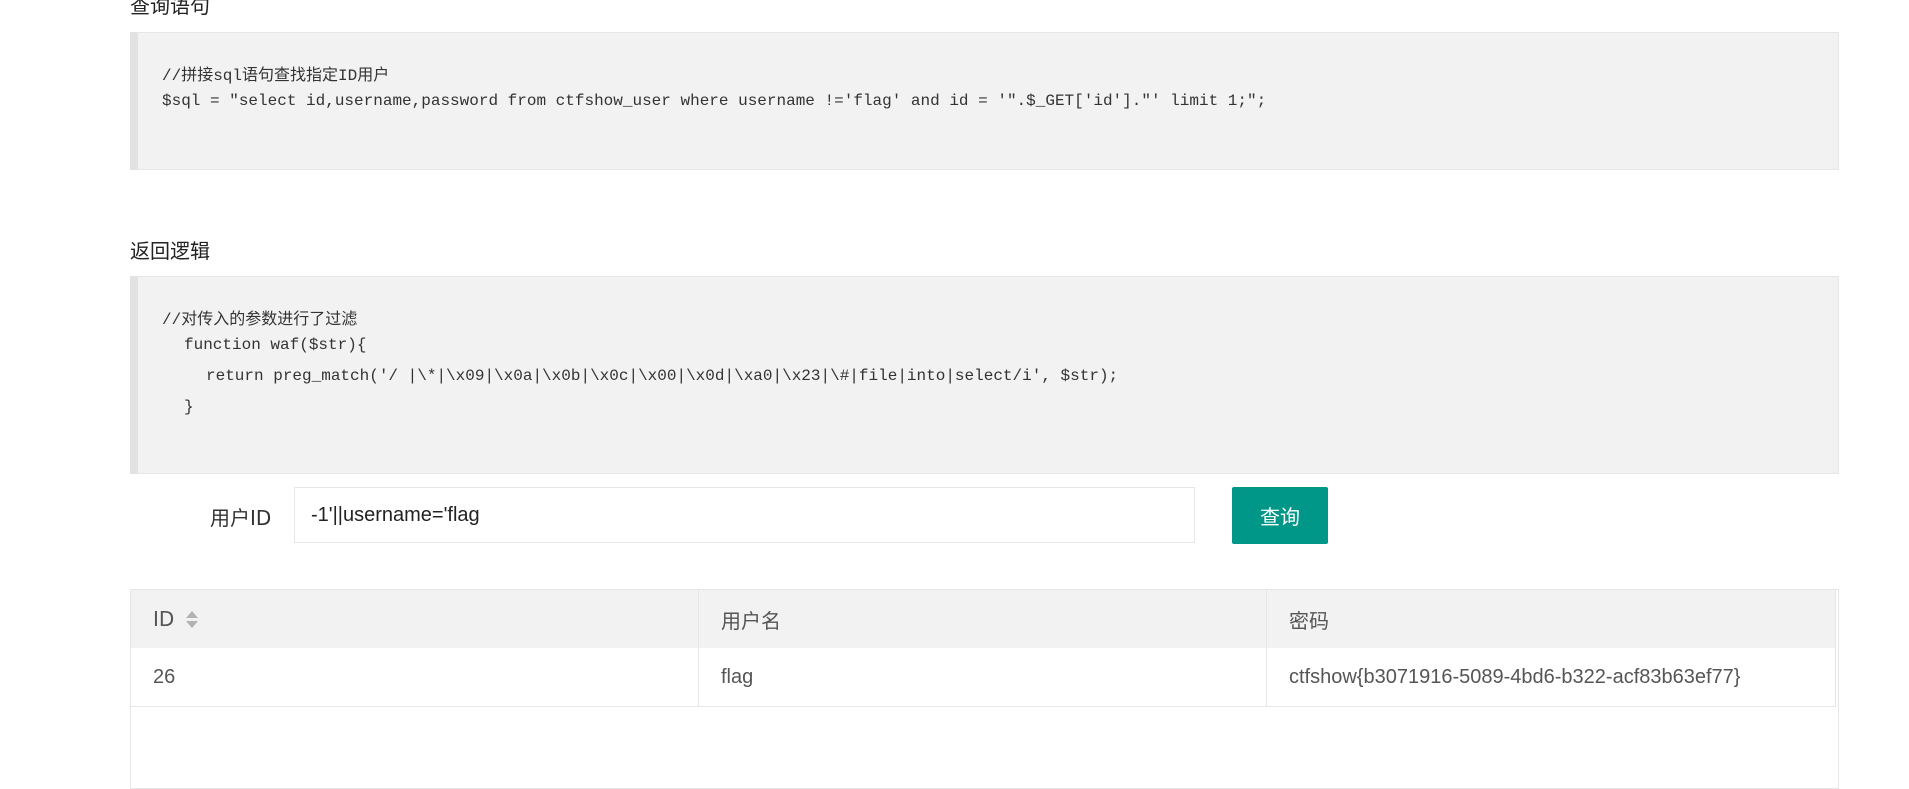  I want to click on column-header-username: 用户名, so click(983, 619).